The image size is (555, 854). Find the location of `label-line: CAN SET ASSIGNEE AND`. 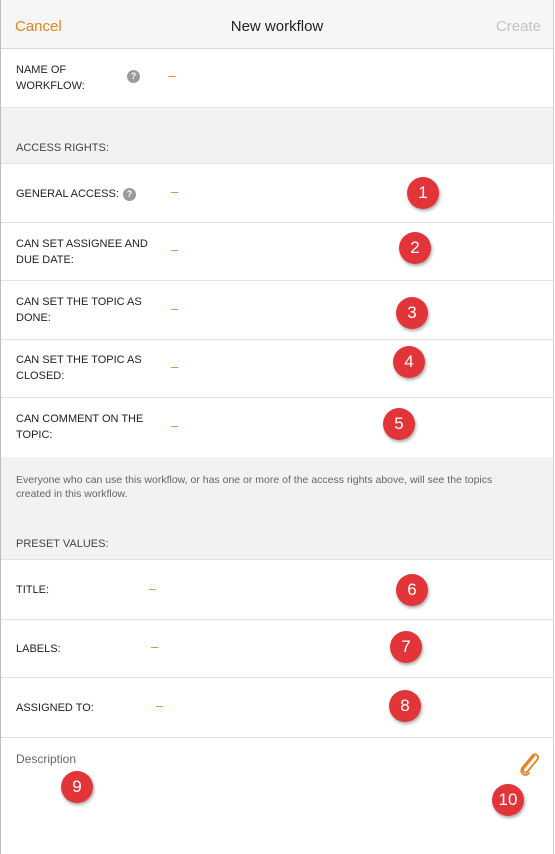

label-line: CAN SET ASSIGNEE AND is located at coordinates (82, 244).